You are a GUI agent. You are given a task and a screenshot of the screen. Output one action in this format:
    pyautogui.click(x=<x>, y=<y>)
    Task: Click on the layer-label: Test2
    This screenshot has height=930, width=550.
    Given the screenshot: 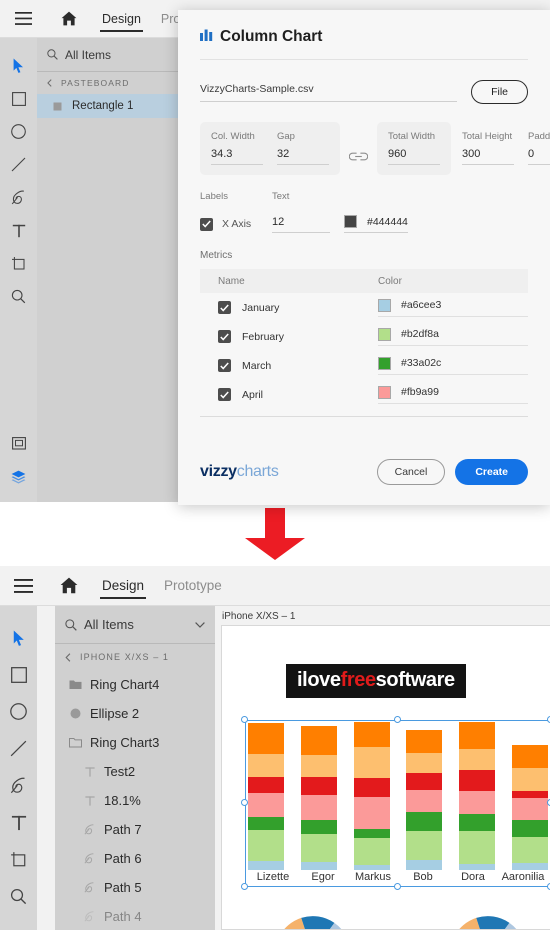 What is the action you would take?
    pyautogui.click(x=120, y=771)
    